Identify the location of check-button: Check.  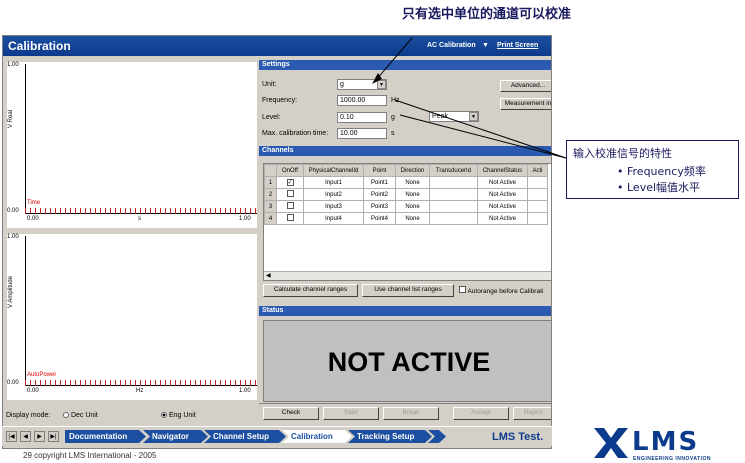
(291, 413).